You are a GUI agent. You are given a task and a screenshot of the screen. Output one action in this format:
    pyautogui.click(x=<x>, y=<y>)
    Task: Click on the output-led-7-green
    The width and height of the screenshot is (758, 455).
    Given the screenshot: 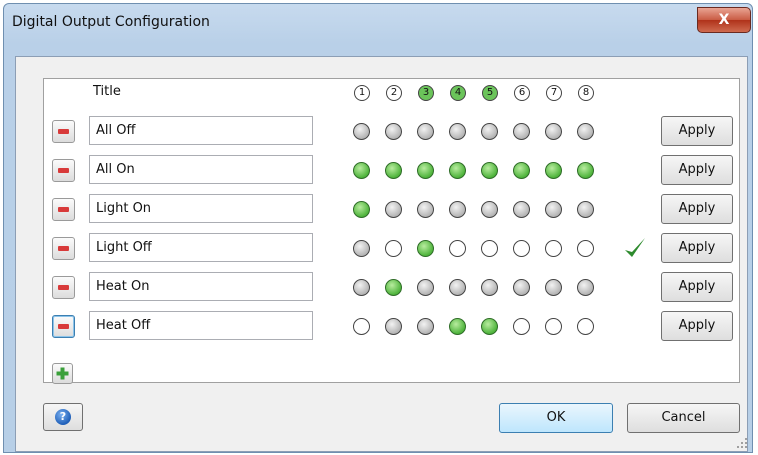 What is the action you would take?
    pyautogui.click(x=553, y=170)
    